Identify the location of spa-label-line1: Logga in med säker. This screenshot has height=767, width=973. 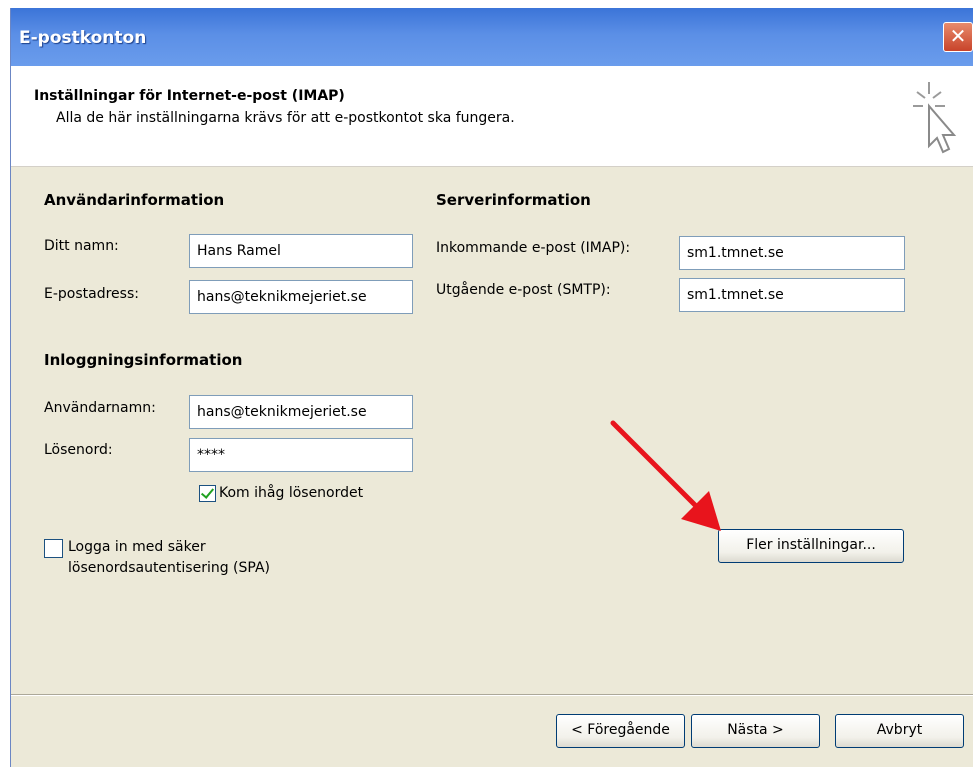
(137, 547).